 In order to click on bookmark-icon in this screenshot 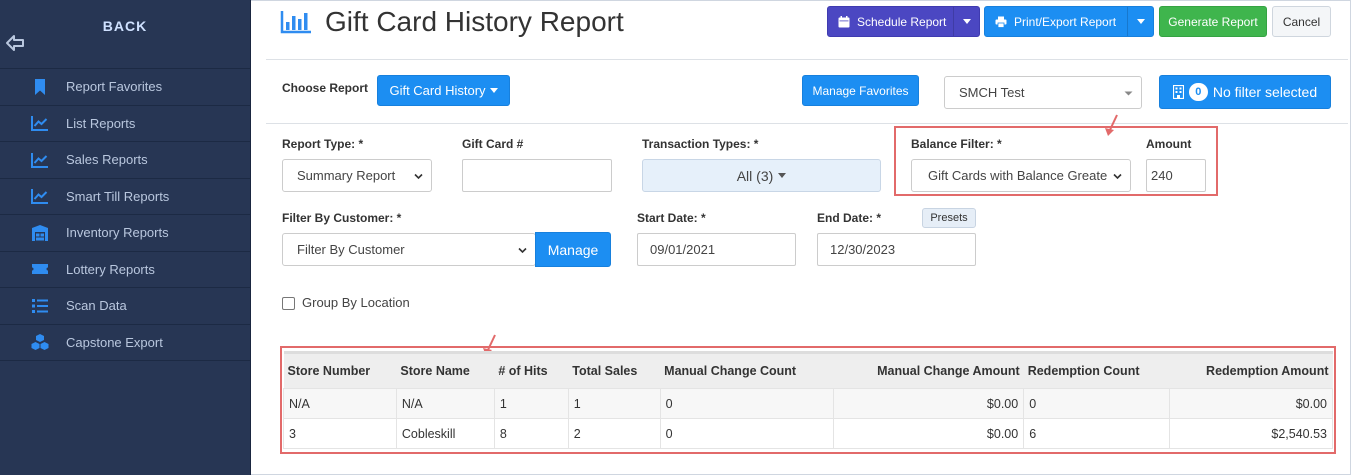, I will do `click(40, 87)`.